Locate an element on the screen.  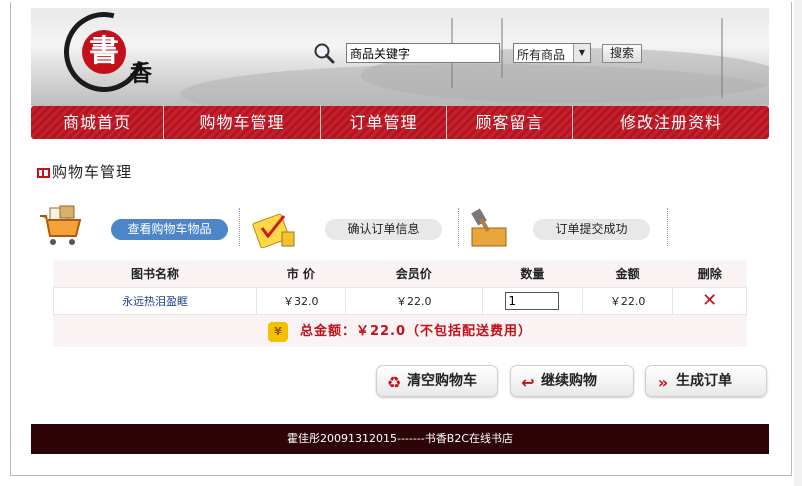
checkout-button: » 生成订单 is located at coordinates (706, 381).